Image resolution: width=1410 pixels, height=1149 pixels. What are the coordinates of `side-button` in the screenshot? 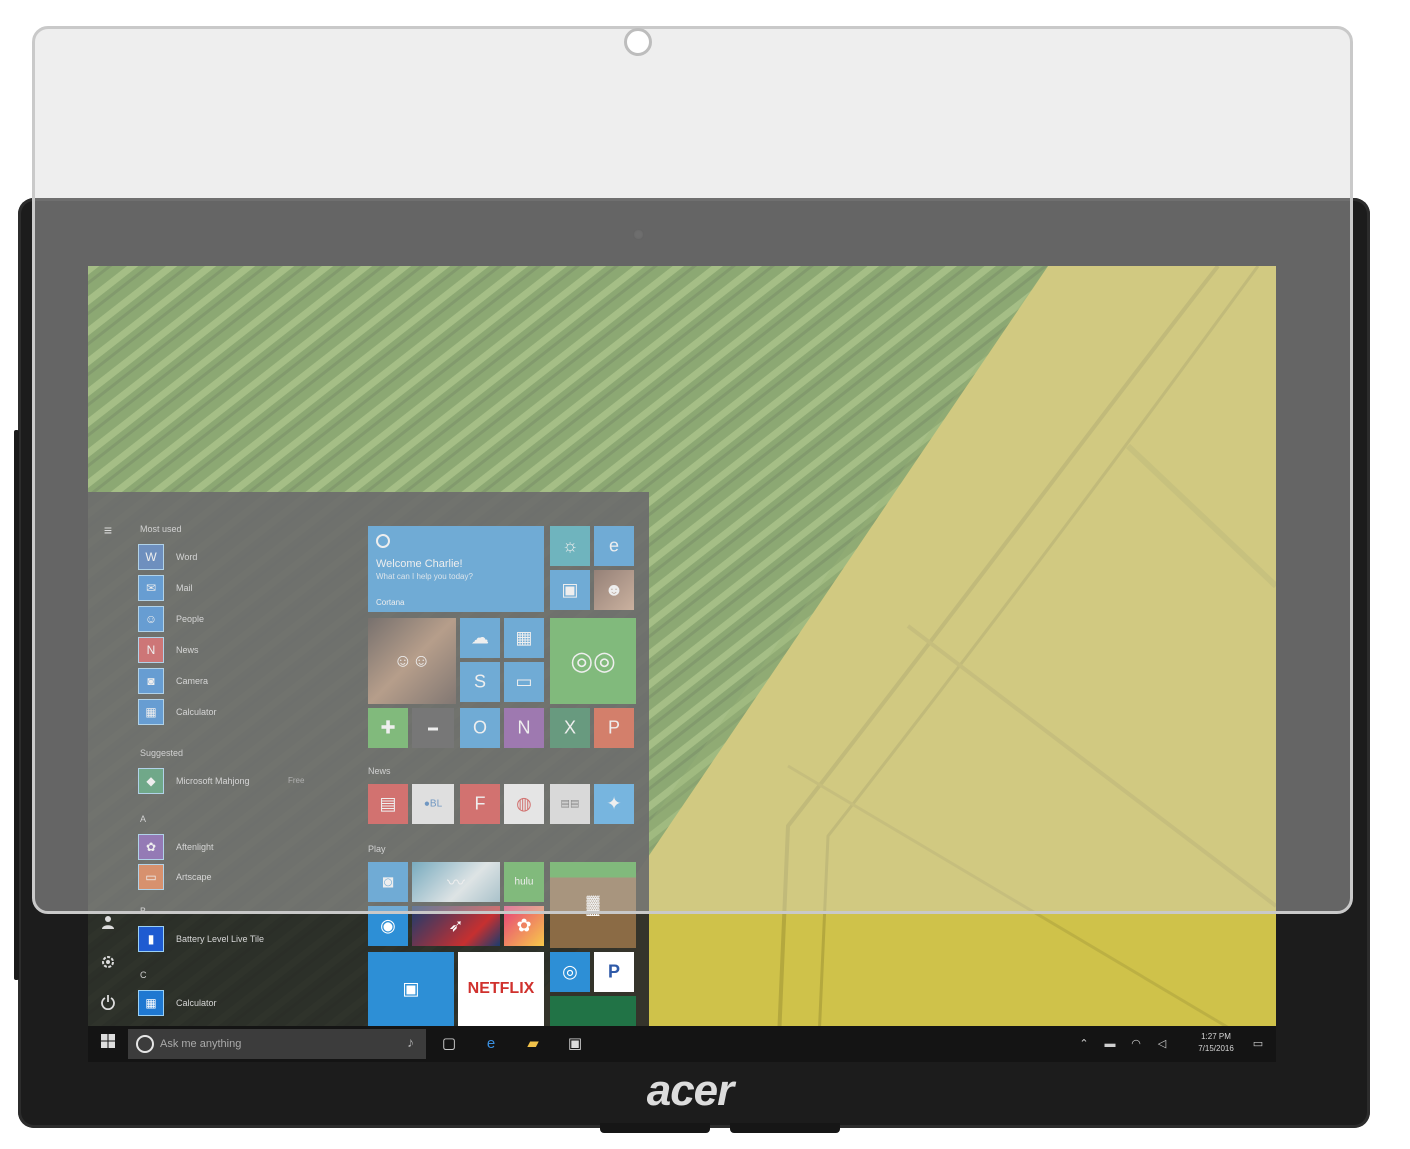 It's located at (16, 705).